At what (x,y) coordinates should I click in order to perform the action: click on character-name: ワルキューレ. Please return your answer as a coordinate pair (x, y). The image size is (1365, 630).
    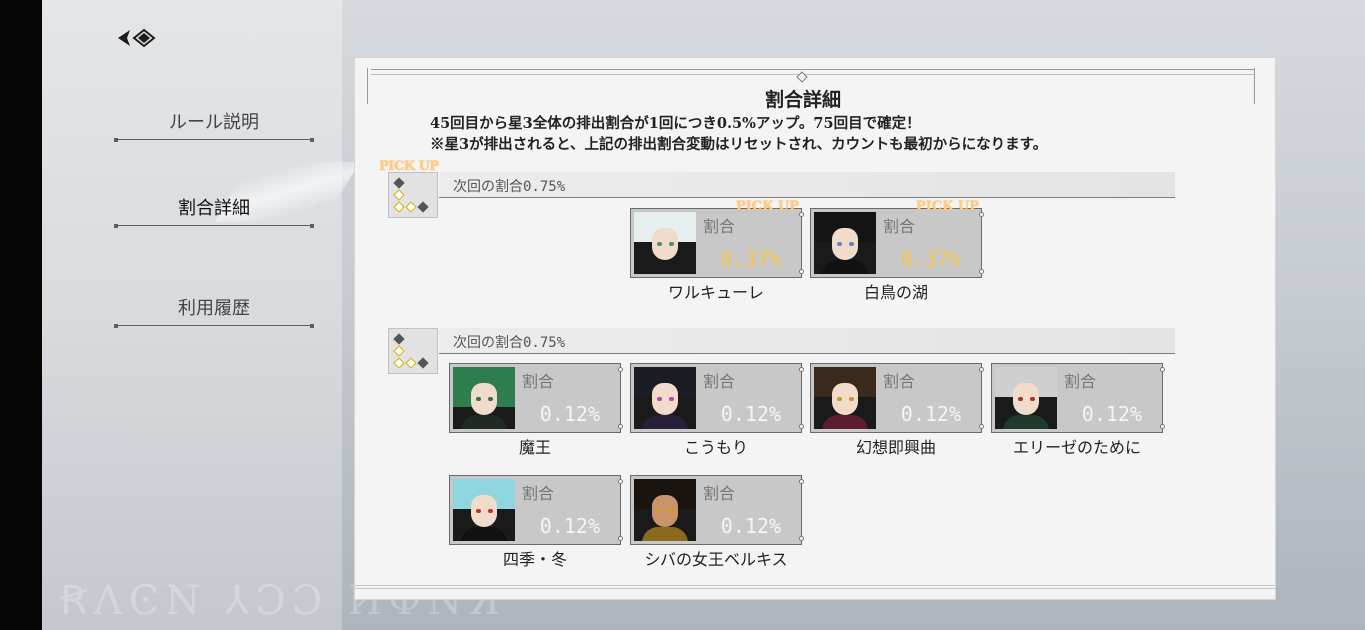
    Looking at the image, I should click on (715, 292).